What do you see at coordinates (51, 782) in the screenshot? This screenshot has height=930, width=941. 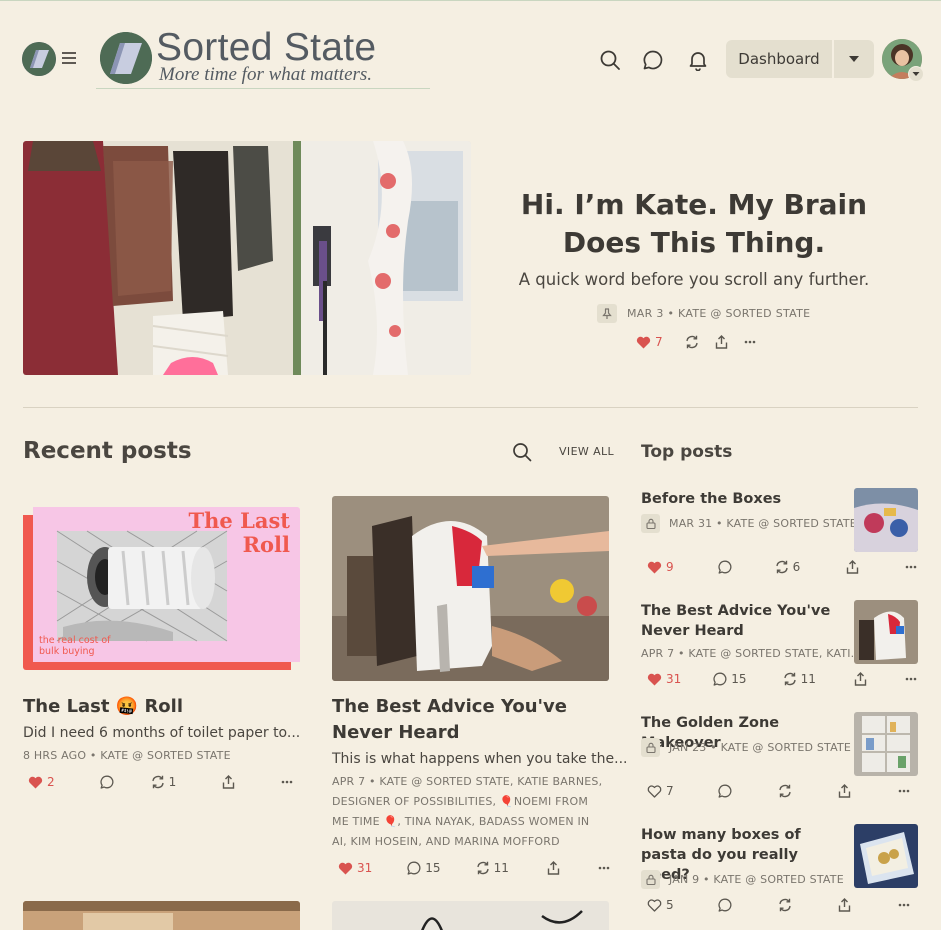 I see `like-count: 2` at bounding box center [51, 782].